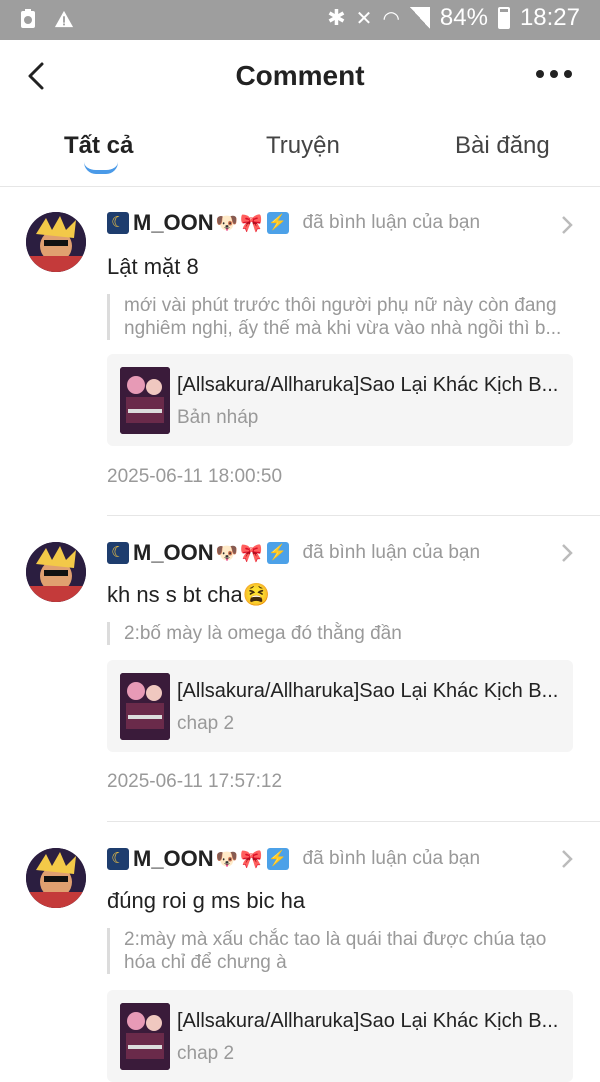  Describe the element at coordinates (218, 417) in the screenshot. I see `story-chapter: Bản nháp` at that location.